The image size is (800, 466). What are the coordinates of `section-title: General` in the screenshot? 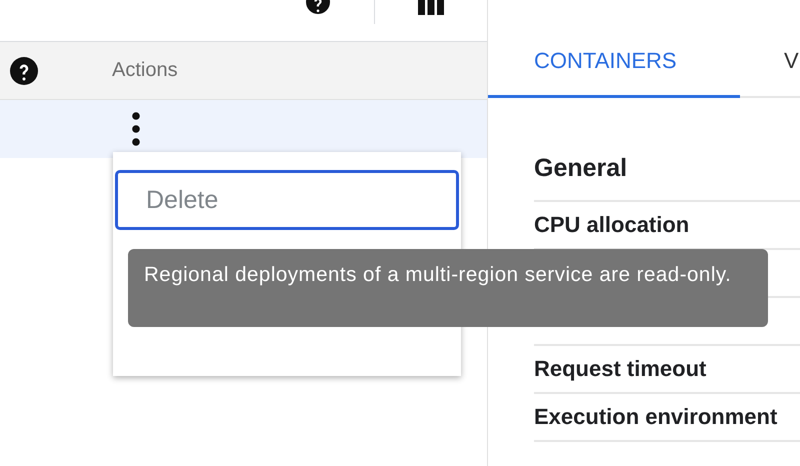 It's located at (667, 150).